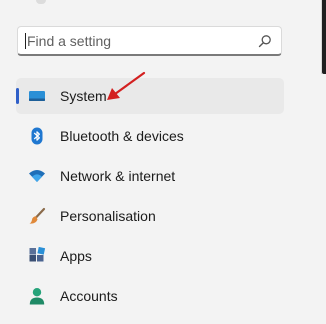  Describe the element at coordinates (139, 41) in the screenshot. I see `search-input` at that location.